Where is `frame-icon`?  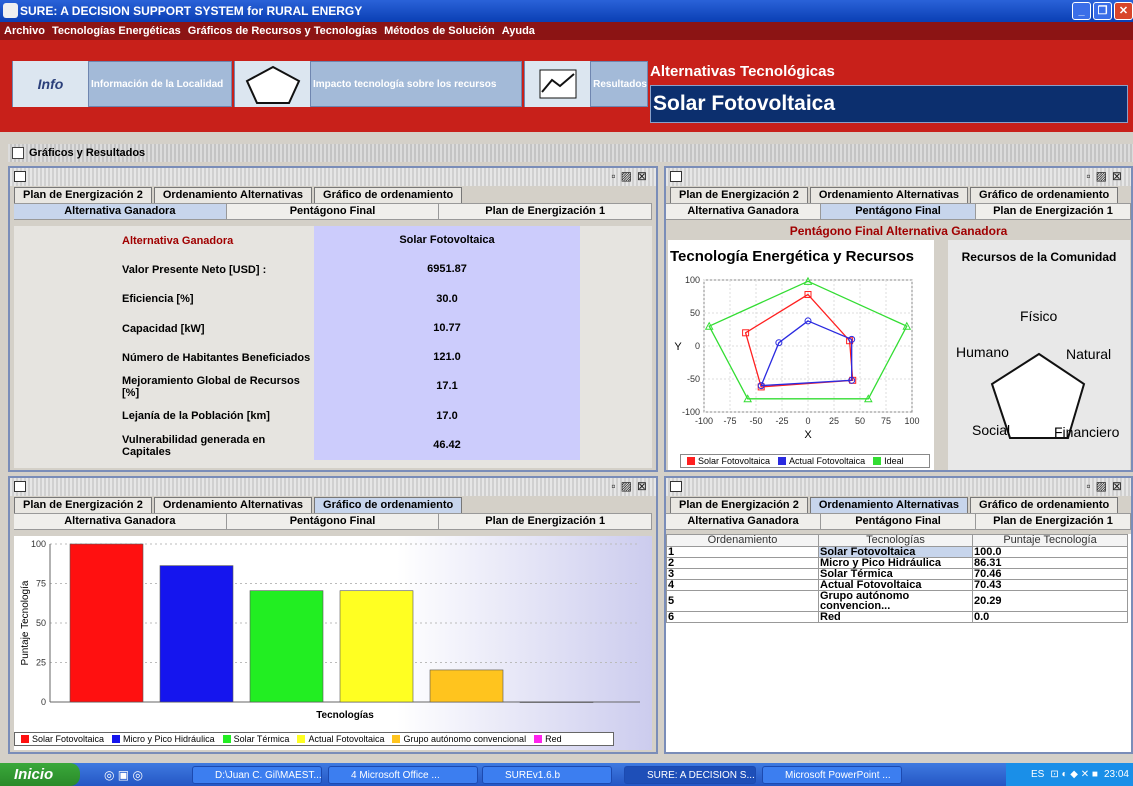 frame-icon is located at coordinates (676, 486).